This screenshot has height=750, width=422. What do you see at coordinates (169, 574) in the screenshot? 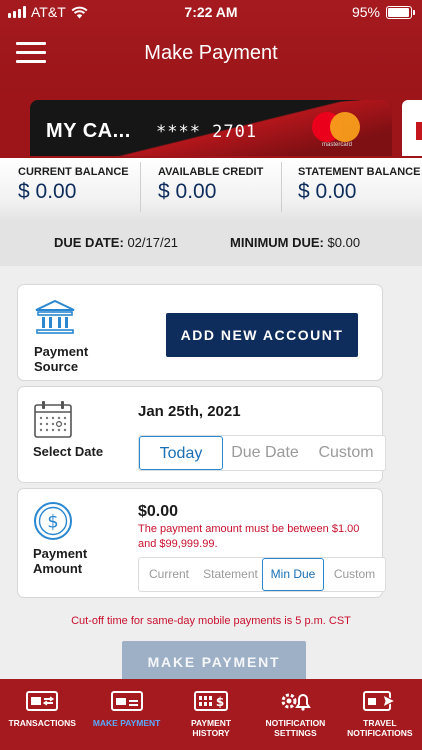
I see `amount-option-current: Current` at bounding box center [169, 574].